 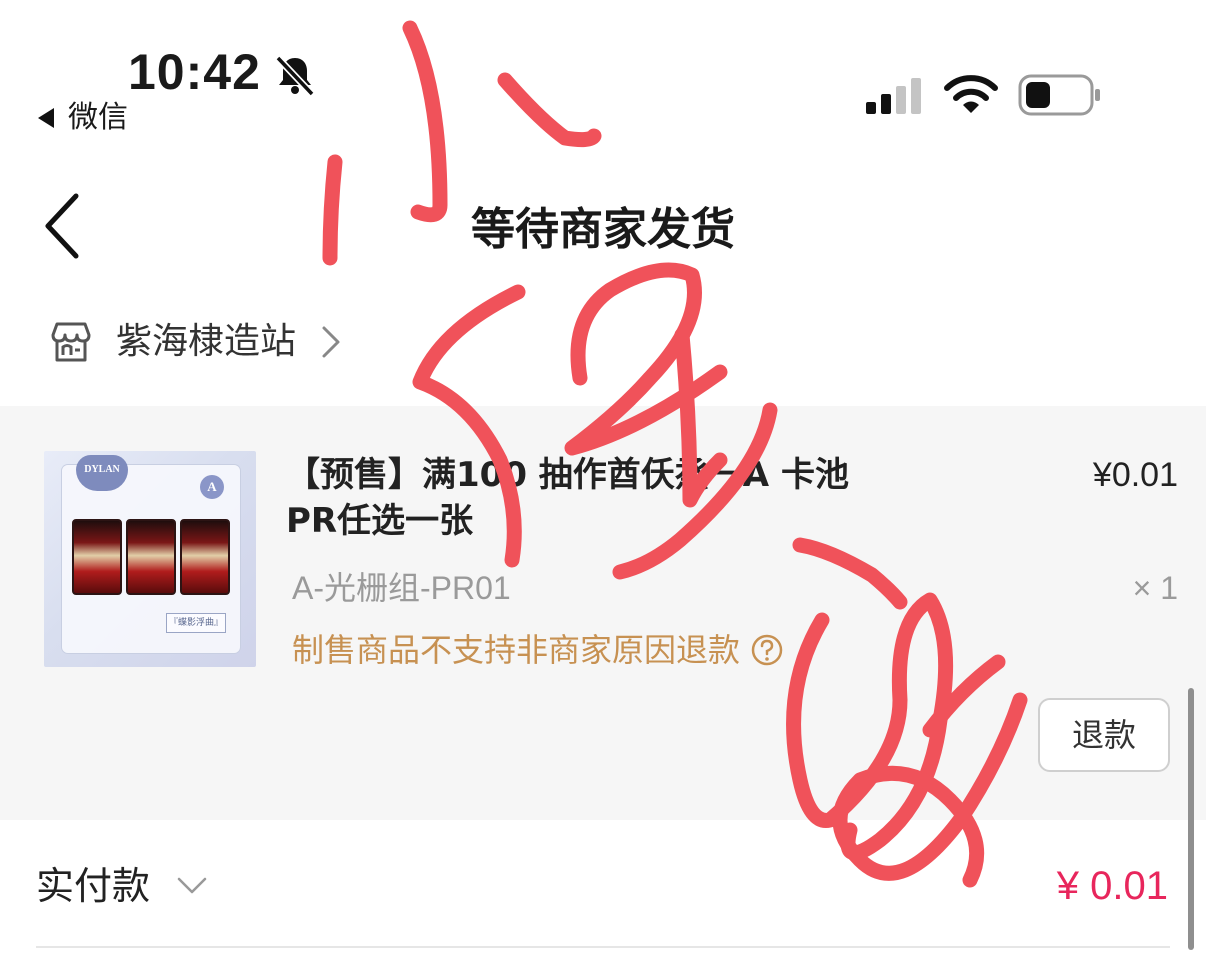 I want to click on paid-label: 实付款, so click(x=93, y=886).